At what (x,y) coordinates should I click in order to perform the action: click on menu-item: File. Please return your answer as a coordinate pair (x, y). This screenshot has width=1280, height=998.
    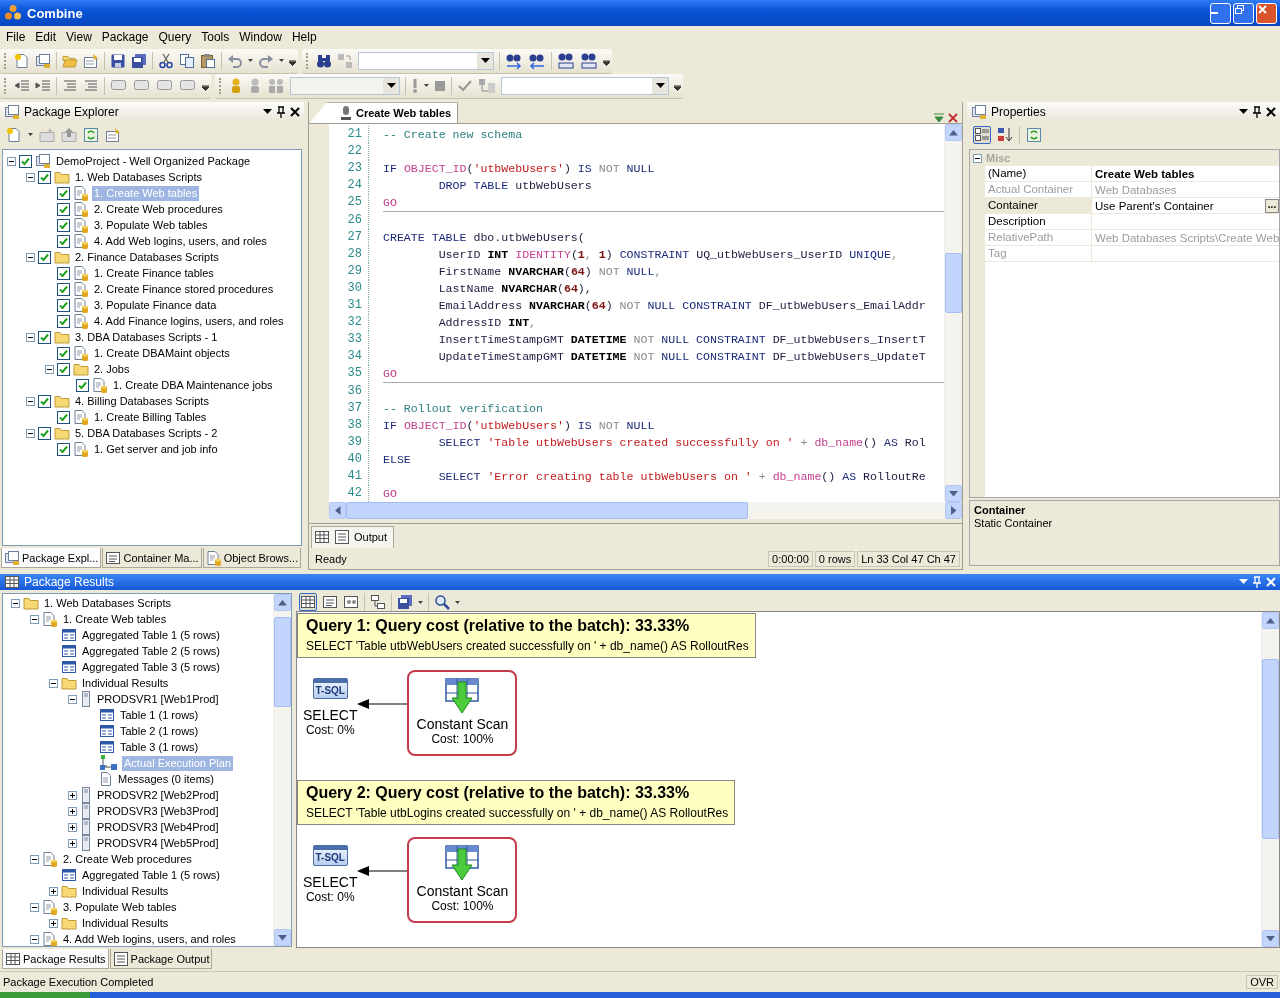
    Looking at the image, I should click on (16, 37).